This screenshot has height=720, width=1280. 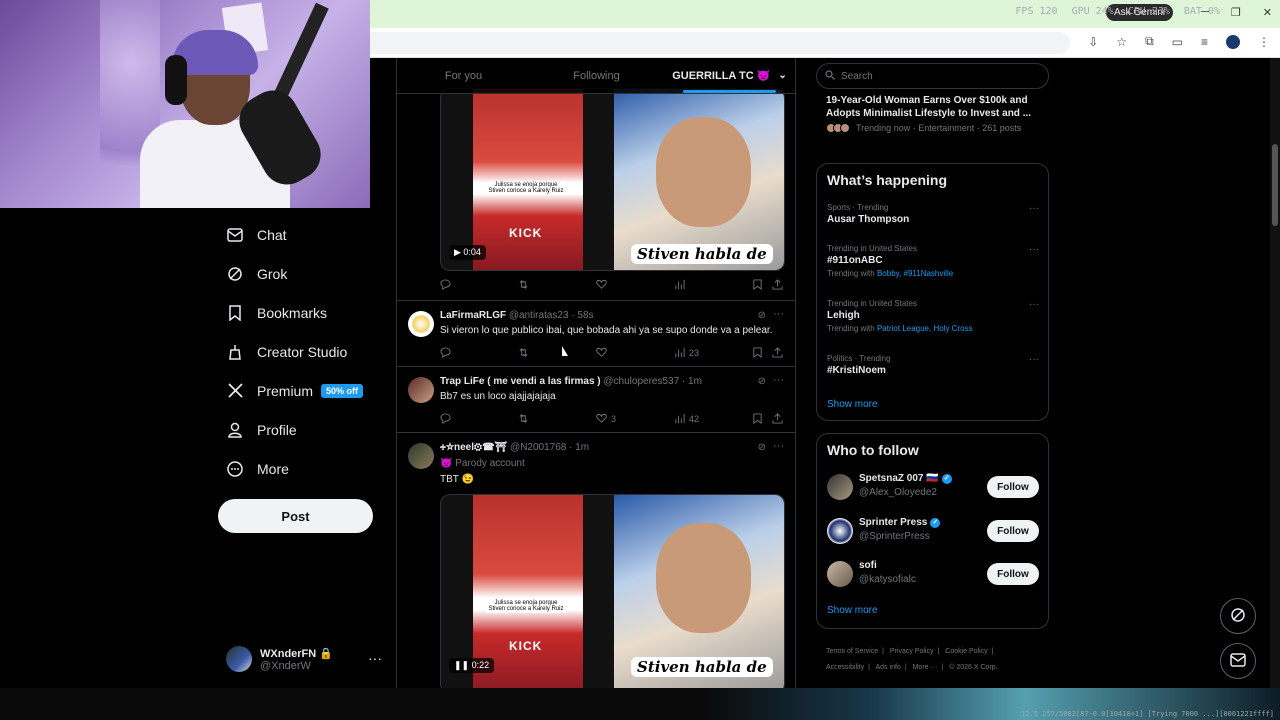 What do you see at coordinates (713, 284) in the screenshot?
I see `views-icon` at bounding box center [713, 284].